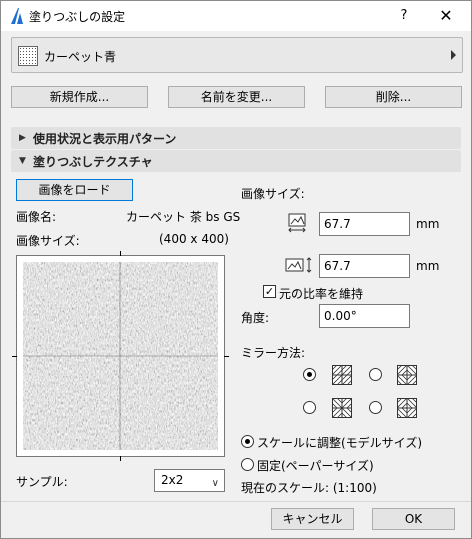 The height and width of the screenshot is (539, 472). I want to click on carpet-texture-image, so click(120, 356).